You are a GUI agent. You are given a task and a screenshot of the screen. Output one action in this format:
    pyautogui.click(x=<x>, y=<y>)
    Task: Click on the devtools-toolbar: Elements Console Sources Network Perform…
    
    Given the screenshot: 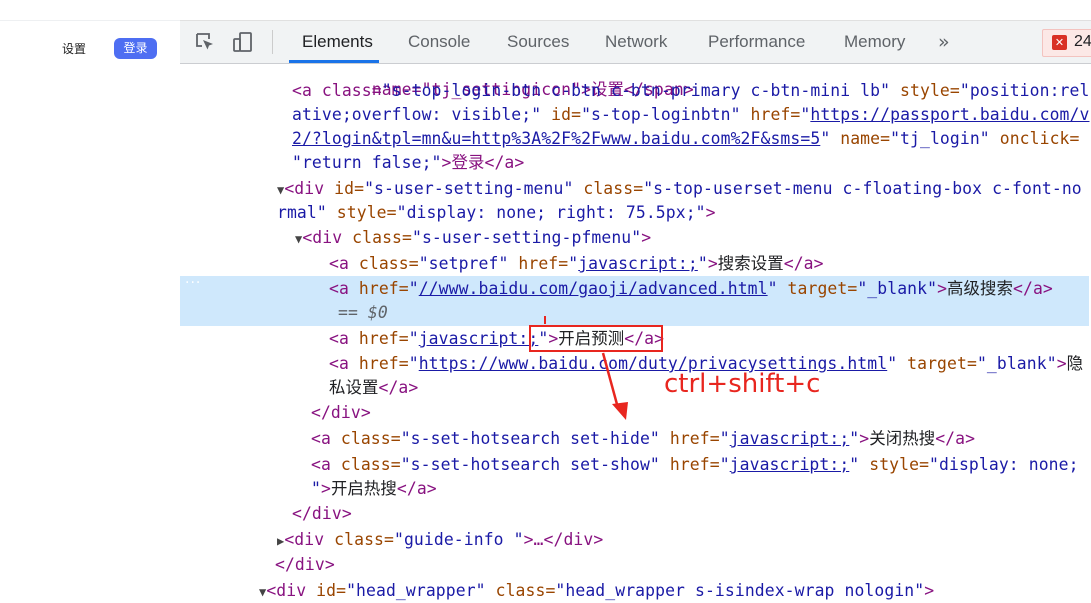 What is the action you would take?
    pyautogui.click(x=635, y=42)
    